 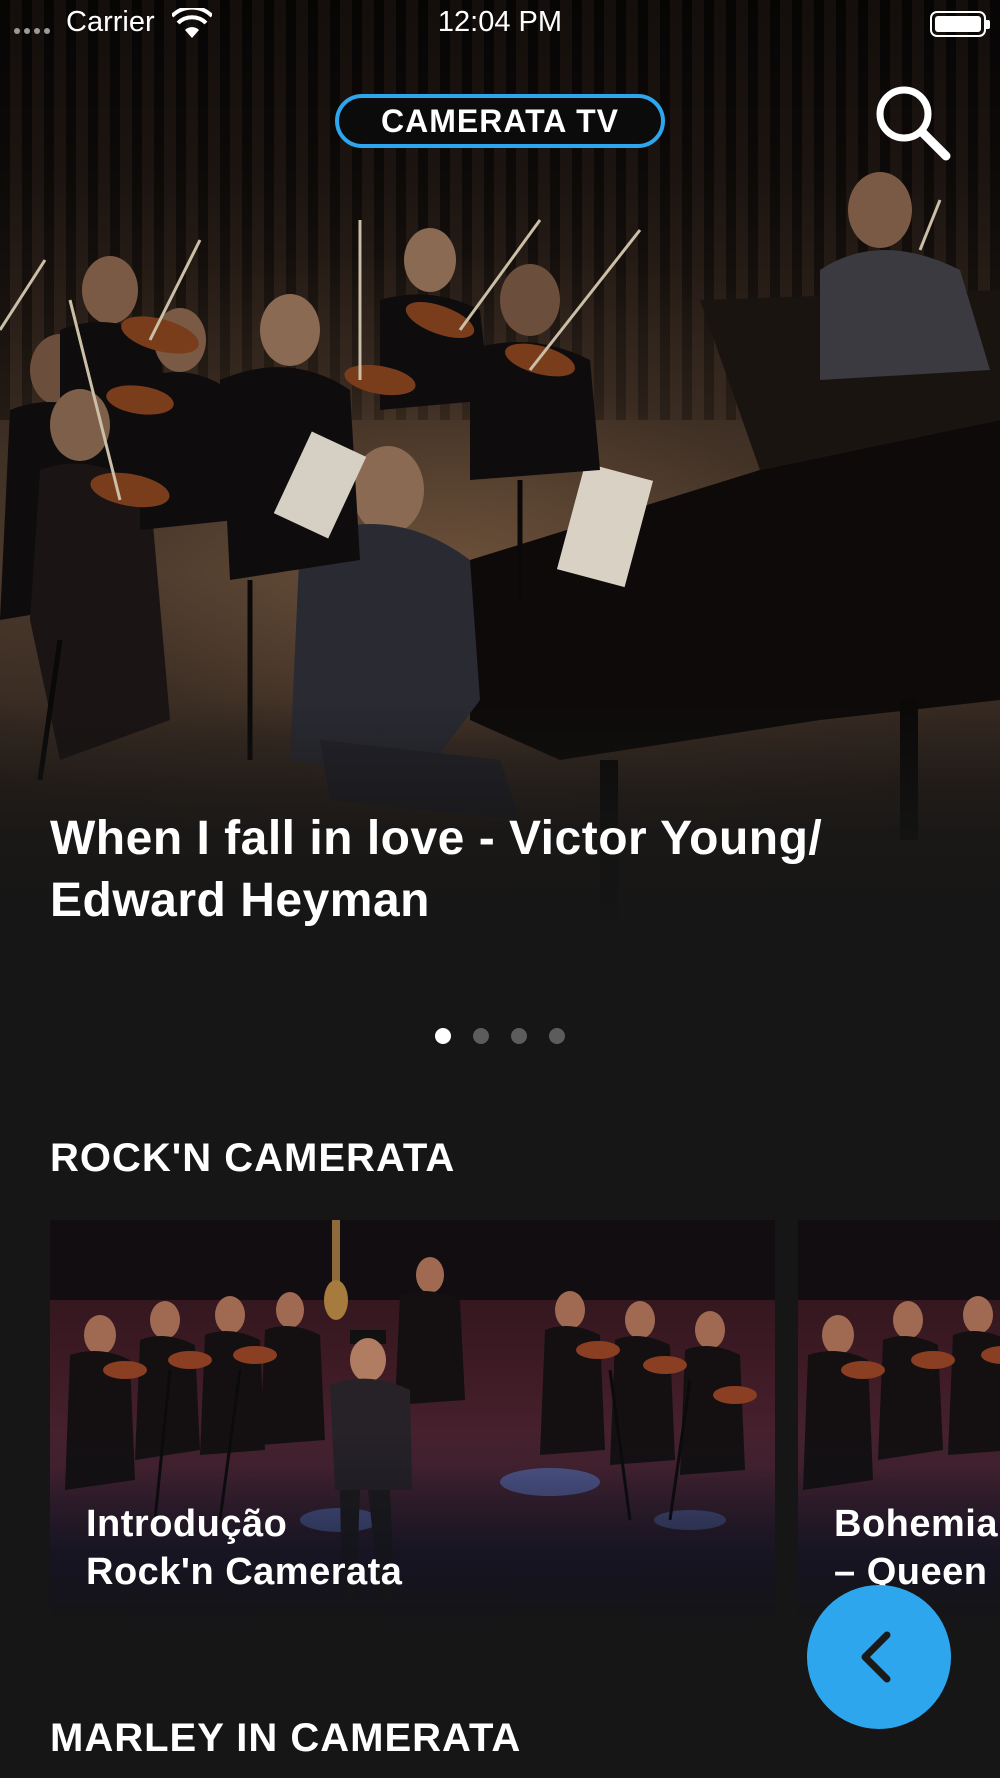 I want to click on card-title: Bohemia – Queen, so click(x=916, y=1548).